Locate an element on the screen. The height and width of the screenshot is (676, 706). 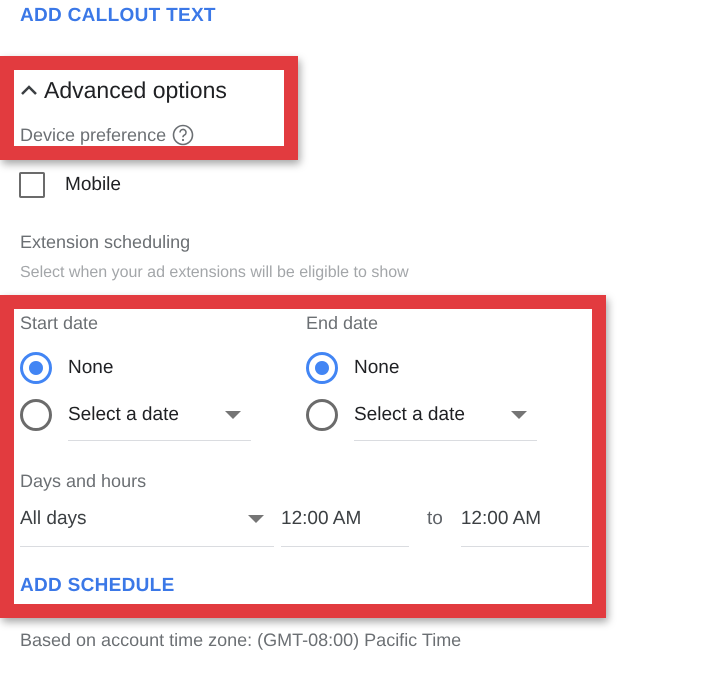
days-and-hours-label: Days and hours is located at coordinates (84, 481).